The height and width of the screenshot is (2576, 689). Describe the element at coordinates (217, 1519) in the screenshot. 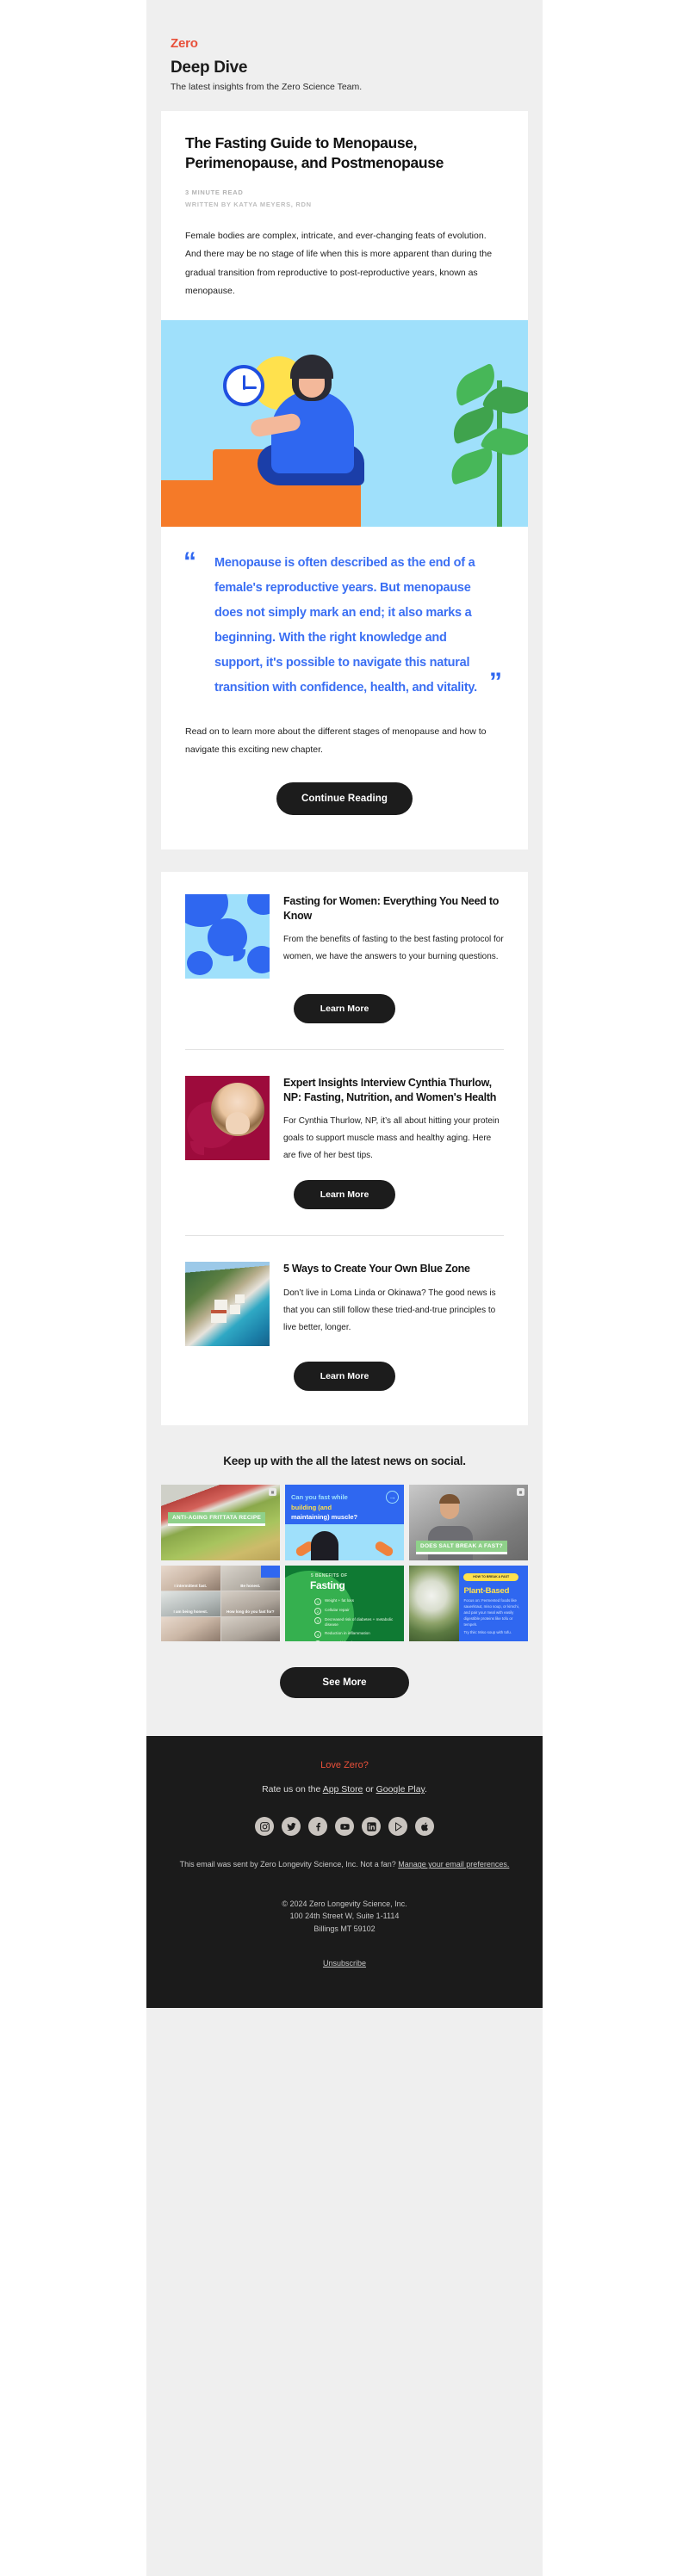

I see `social-caption: ANTI-AGING FRITTATA RECIPE` at that location.